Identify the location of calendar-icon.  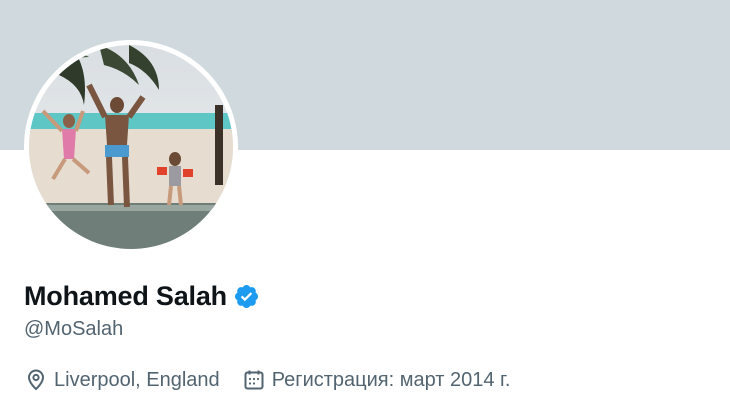
(254, 380).